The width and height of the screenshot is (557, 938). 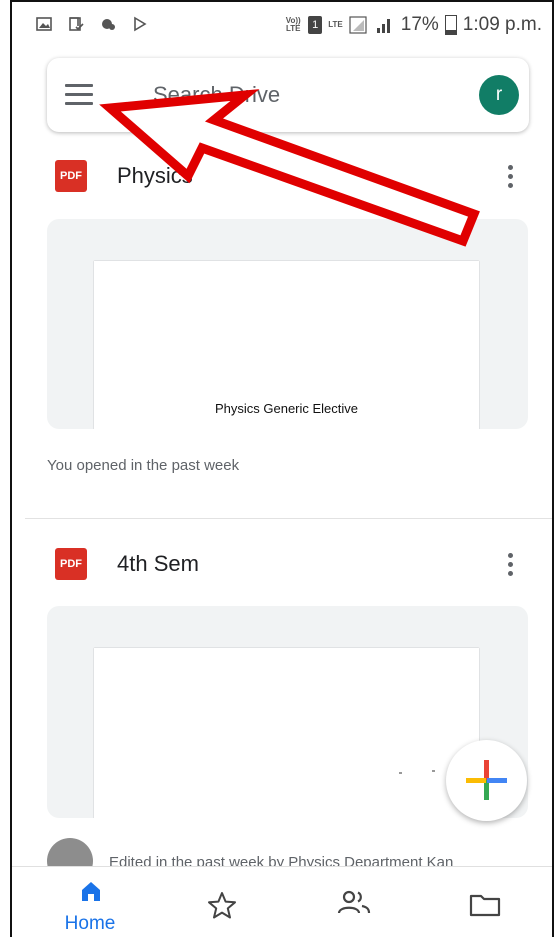 What do you see at coordinates (335, 24) in the screenshot?
I see `lte-indicator: LTE` at bounding box center [335, 24].